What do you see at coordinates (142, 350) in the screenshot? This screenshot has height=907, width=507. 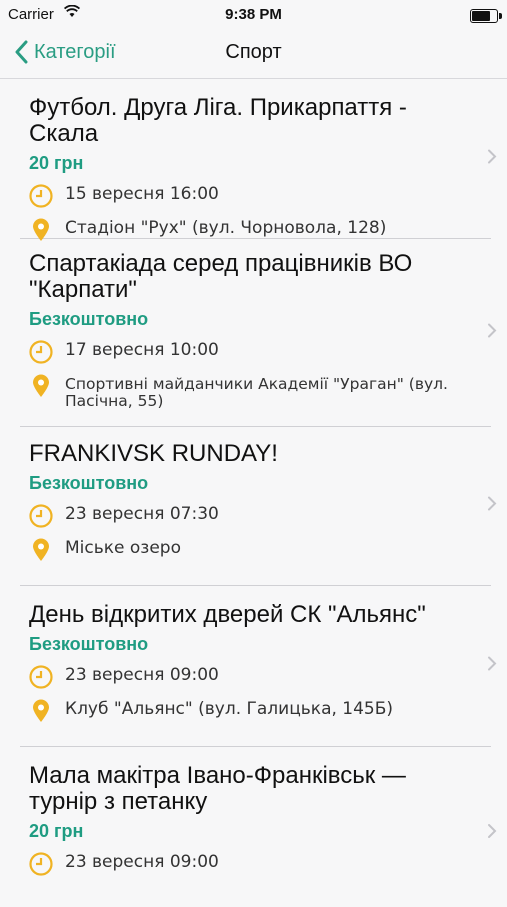 I see `event-date: 17 вересня 10:00` at bounding box center [142, 350].